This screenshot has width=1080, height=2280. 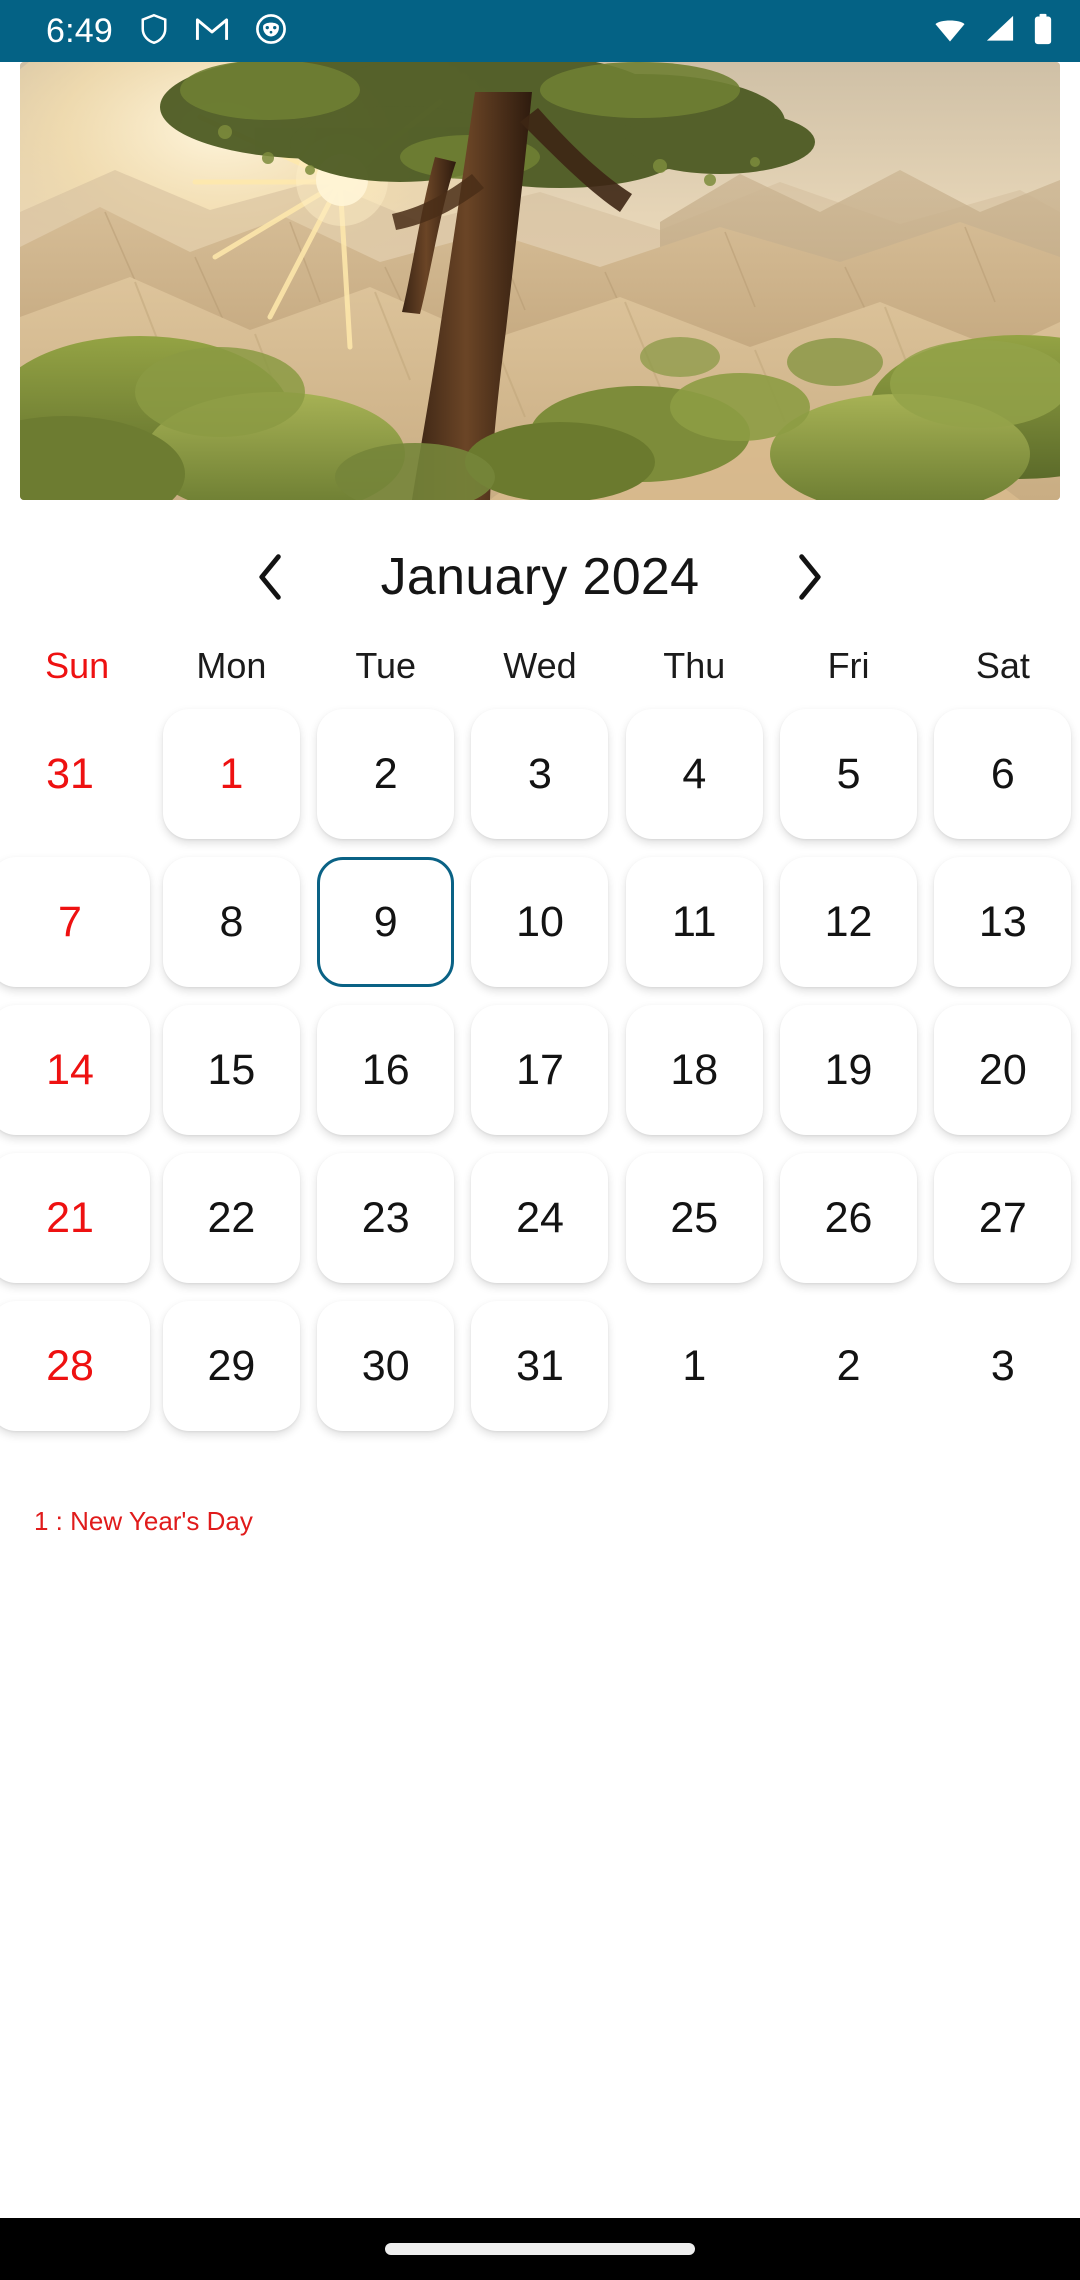 What do you see at coordinates (534, 1521) in the screenshot?
I see `holiday-list: 1 : New Year's Day` at bounding box center [534, 1521].